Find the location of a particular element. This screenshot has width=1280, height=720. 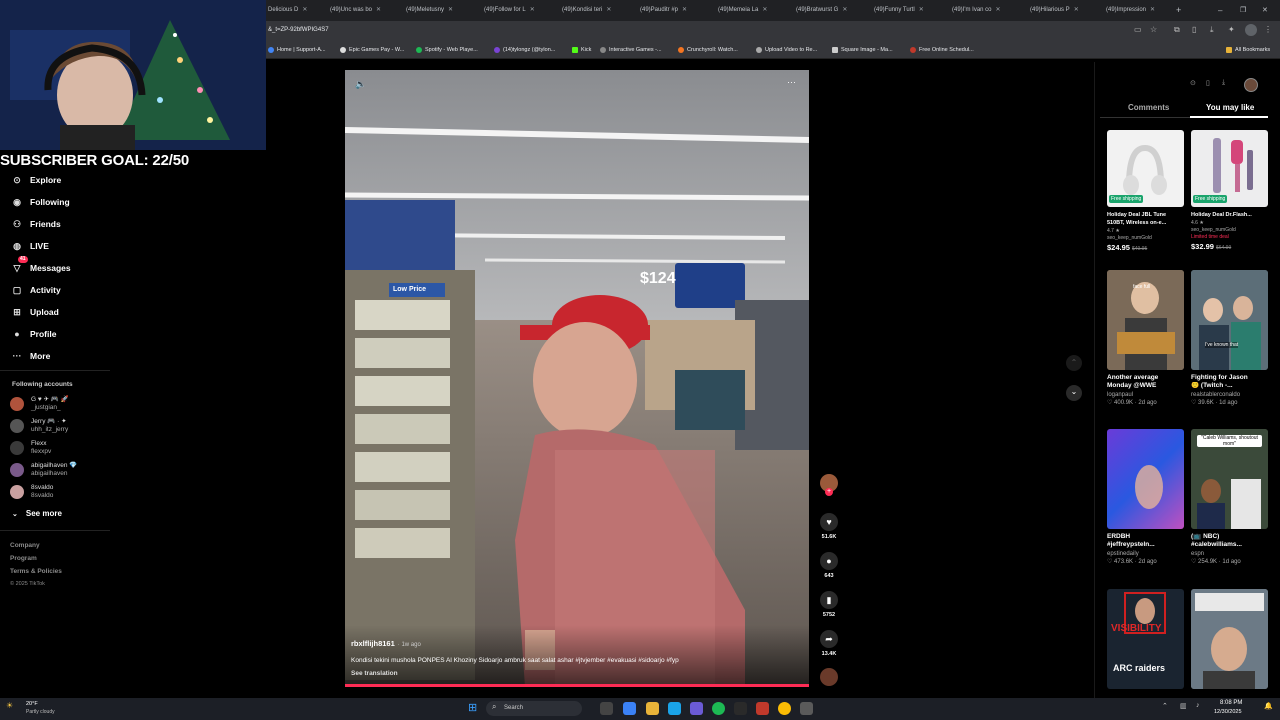

video-author: rbxlflijh8161 · 1w ago is located at coordinates (386, 643).